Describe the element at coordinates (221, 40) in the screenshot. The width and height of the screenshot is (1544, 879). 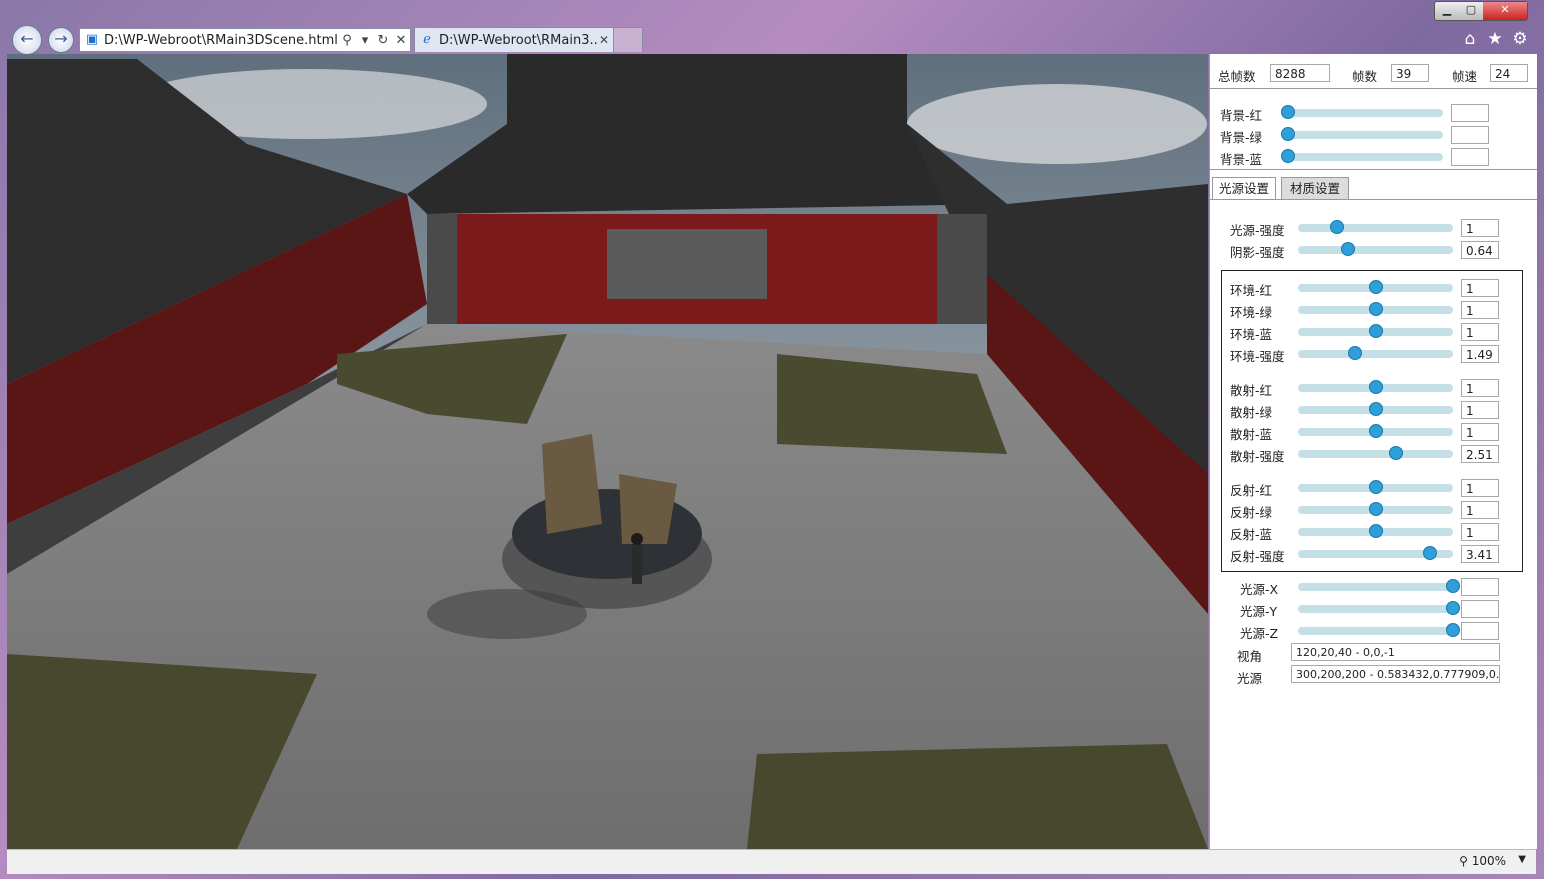
I see `address-text: D:\WP-Webroot\RMain3DScene.html` at that location.